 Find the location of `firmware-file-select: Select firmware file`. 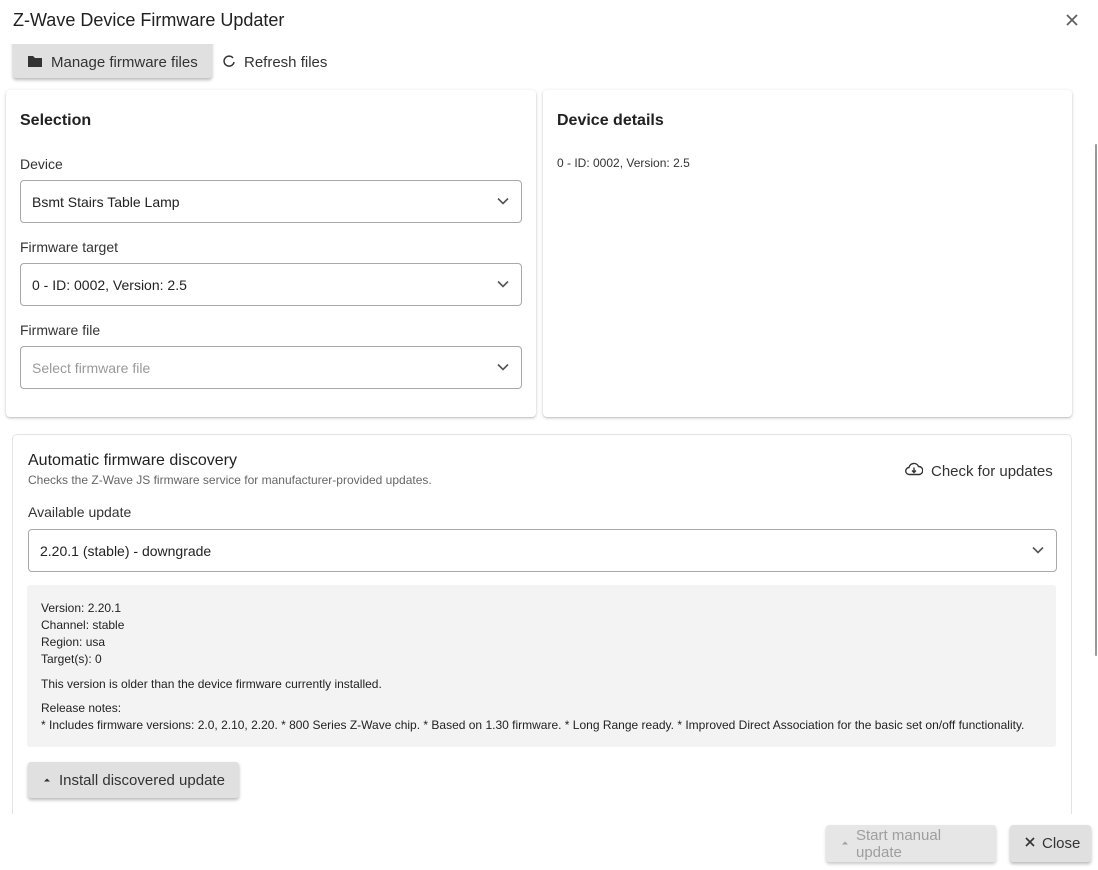

firmware-file-select: Select firmware file is located at coordinates (271, 367).